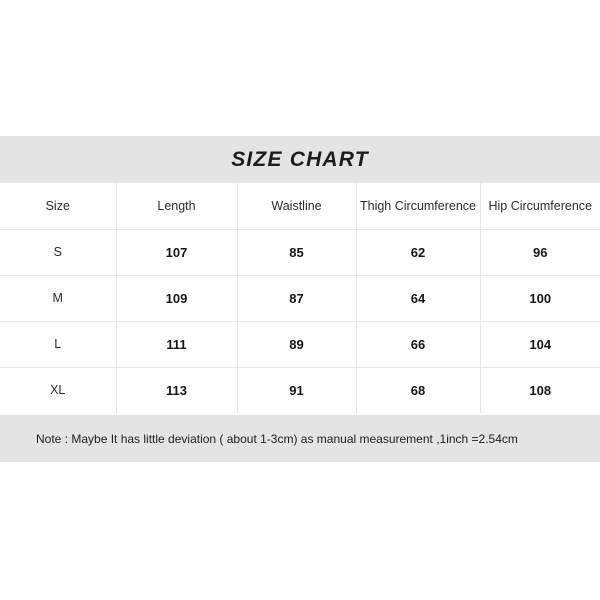  What do you see at coordinates (418, 344) in the screenshot?
I see `cell-thigh: 66` at bounding box center [418, 344].